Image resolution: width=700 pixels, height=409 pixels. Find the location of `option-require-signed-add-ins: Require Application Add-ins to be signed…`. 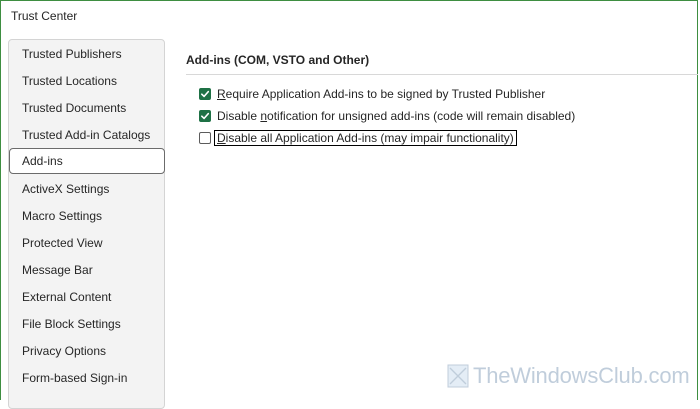

option-require-signed-add-ins: Require Application Add-ins to be signed… is located at coordinates (372, 94).